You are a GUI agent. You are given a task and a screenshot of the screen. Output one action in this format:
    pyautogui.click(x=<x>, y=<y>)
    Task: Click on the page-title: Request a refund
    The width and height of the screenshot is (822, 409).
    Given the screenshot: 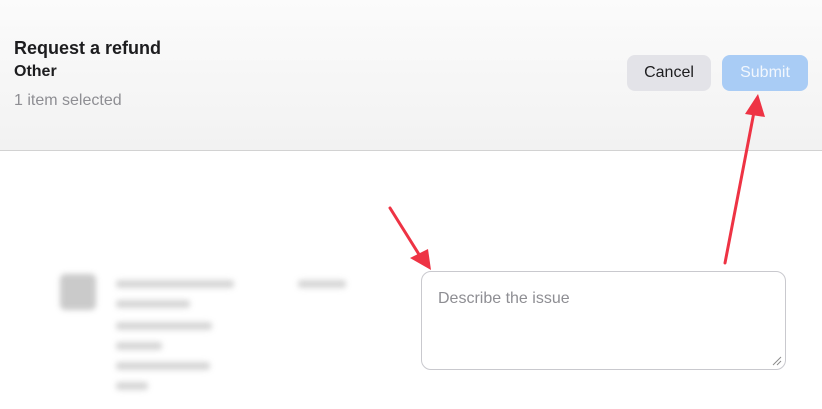 What is the action you would take?
    pyautogui.click(x=88, y=48)
    